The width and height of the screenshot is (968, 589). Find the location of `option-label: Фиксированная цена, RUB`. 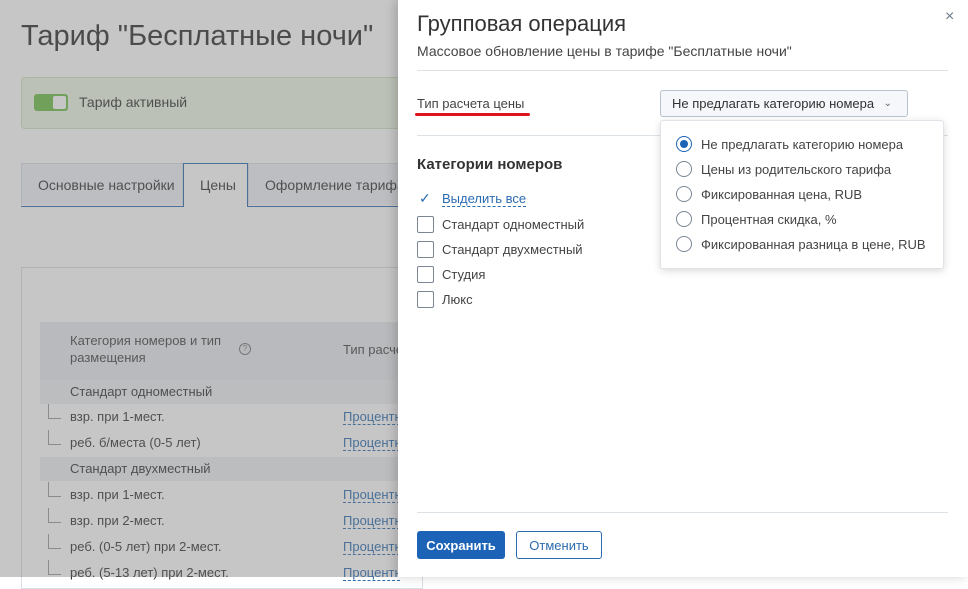

option-label: Фиксированная цена, RUB is located at coordinates (782, 194).